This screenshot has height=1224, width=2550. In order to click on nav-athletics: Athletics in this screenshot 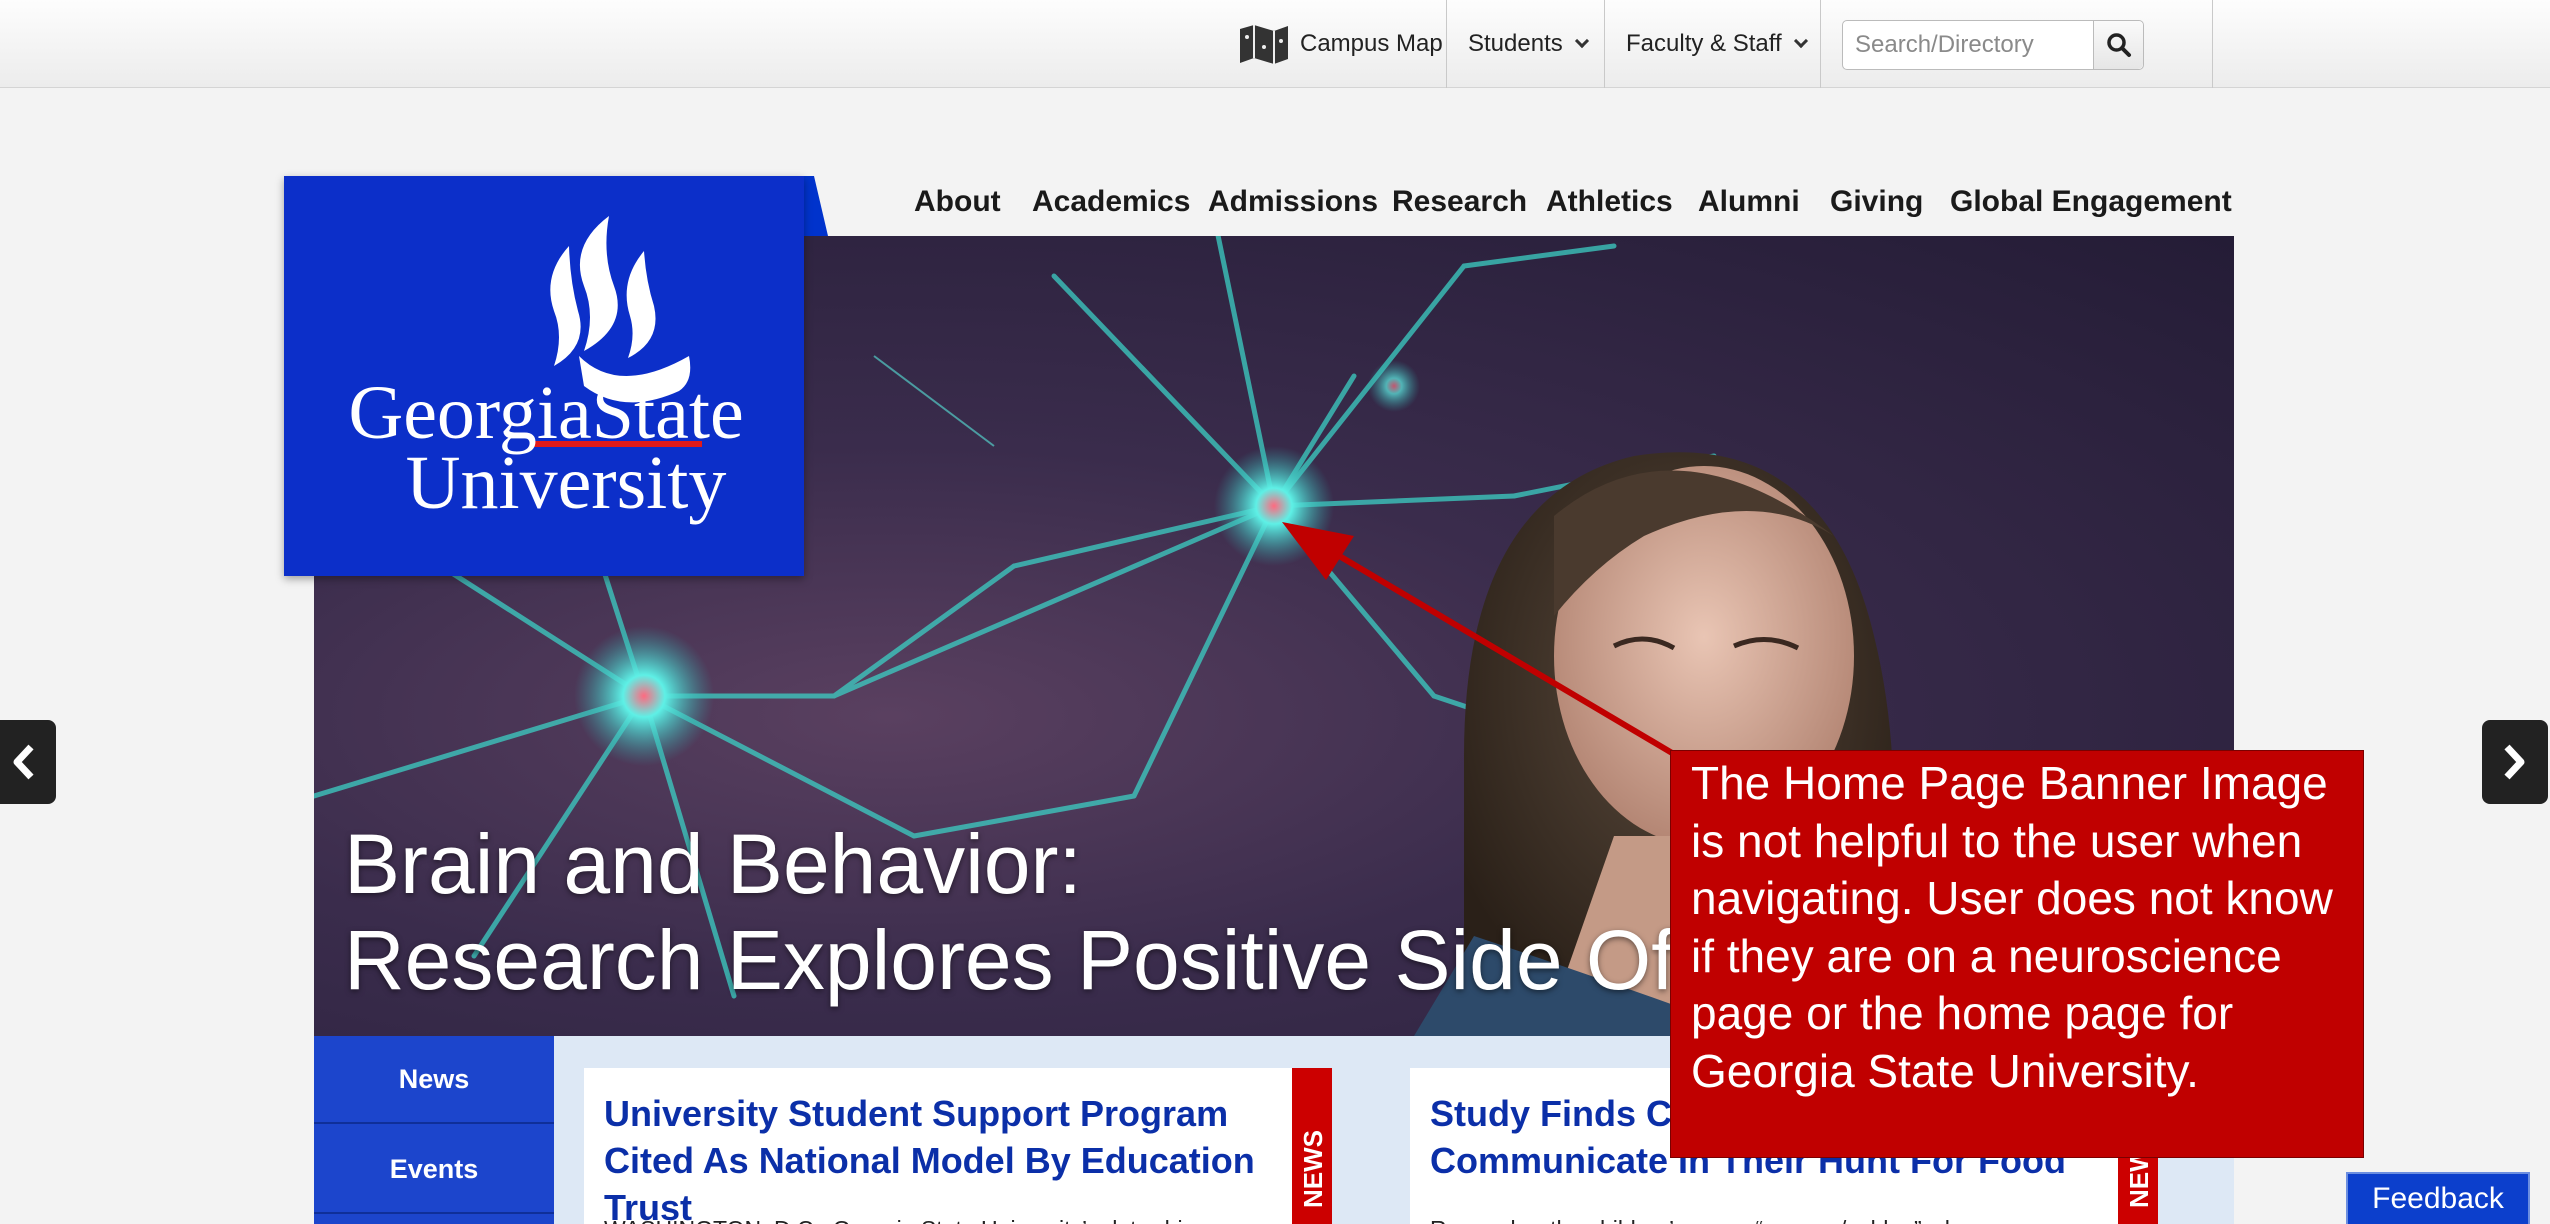, I will do `click(1609, 202)`.